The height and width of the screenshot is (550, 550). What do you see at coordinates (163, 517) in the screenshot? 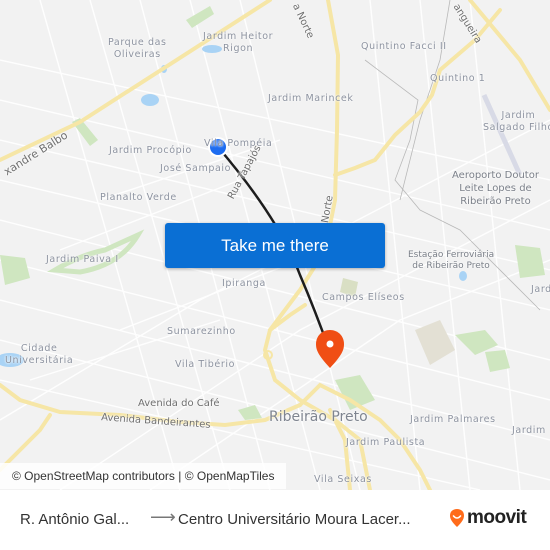
I see `arrow-right-icon: ⟶` at bounding box center [163, 517].